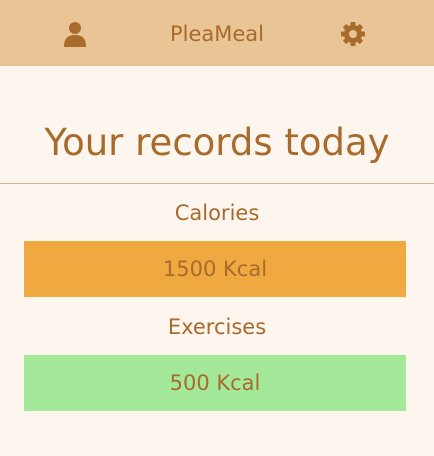 This screenshot has height=456, width=434. I want to click on exercises-label: Exercises, so click(217, 327).